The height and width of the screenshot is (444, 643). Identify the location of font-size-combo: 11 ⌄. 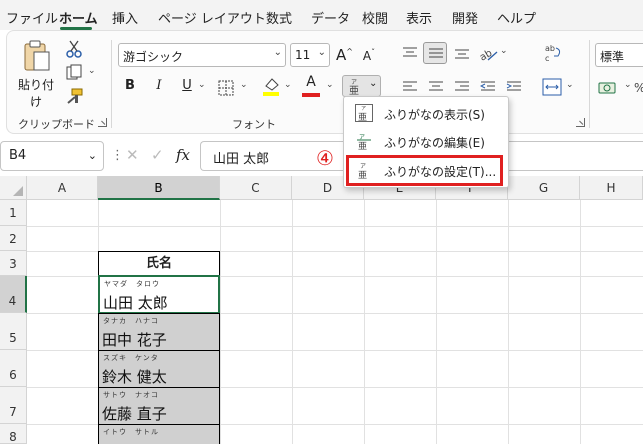
(310, 55).